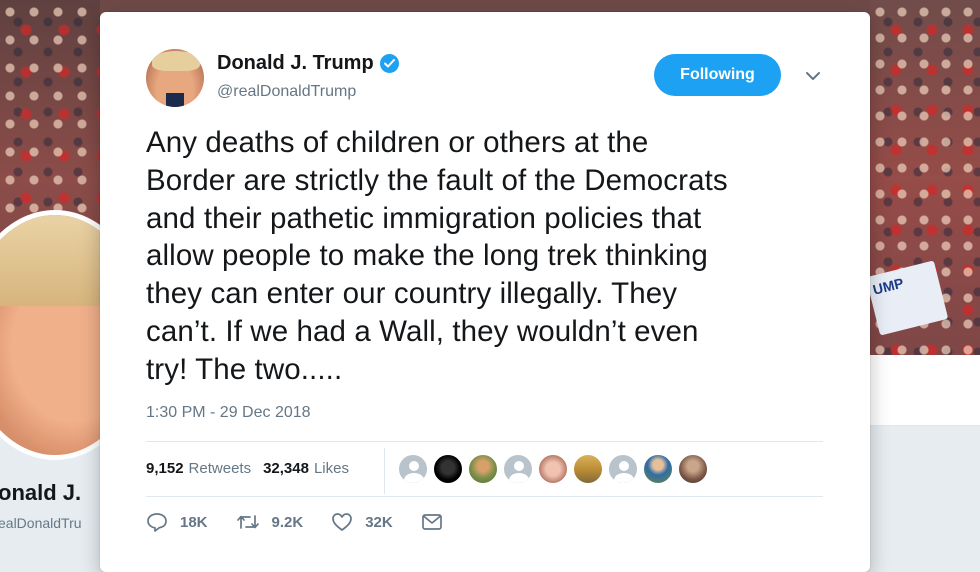 The height and width of the screenshot is (572, 980). What do you see at coordinates (331, 468) in the screenshot?
I see `likes-label: Likes` at bounding box center [331, 468].